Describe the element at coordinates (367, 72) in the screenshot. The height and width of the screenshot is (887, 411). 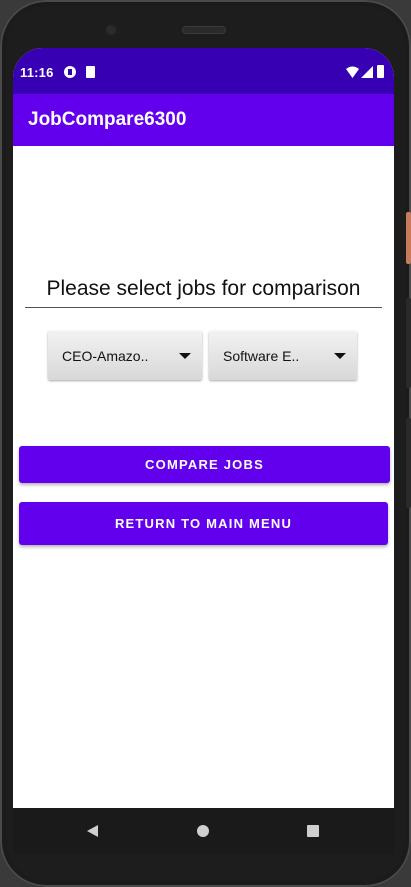
I see `signal-icon` at that location.